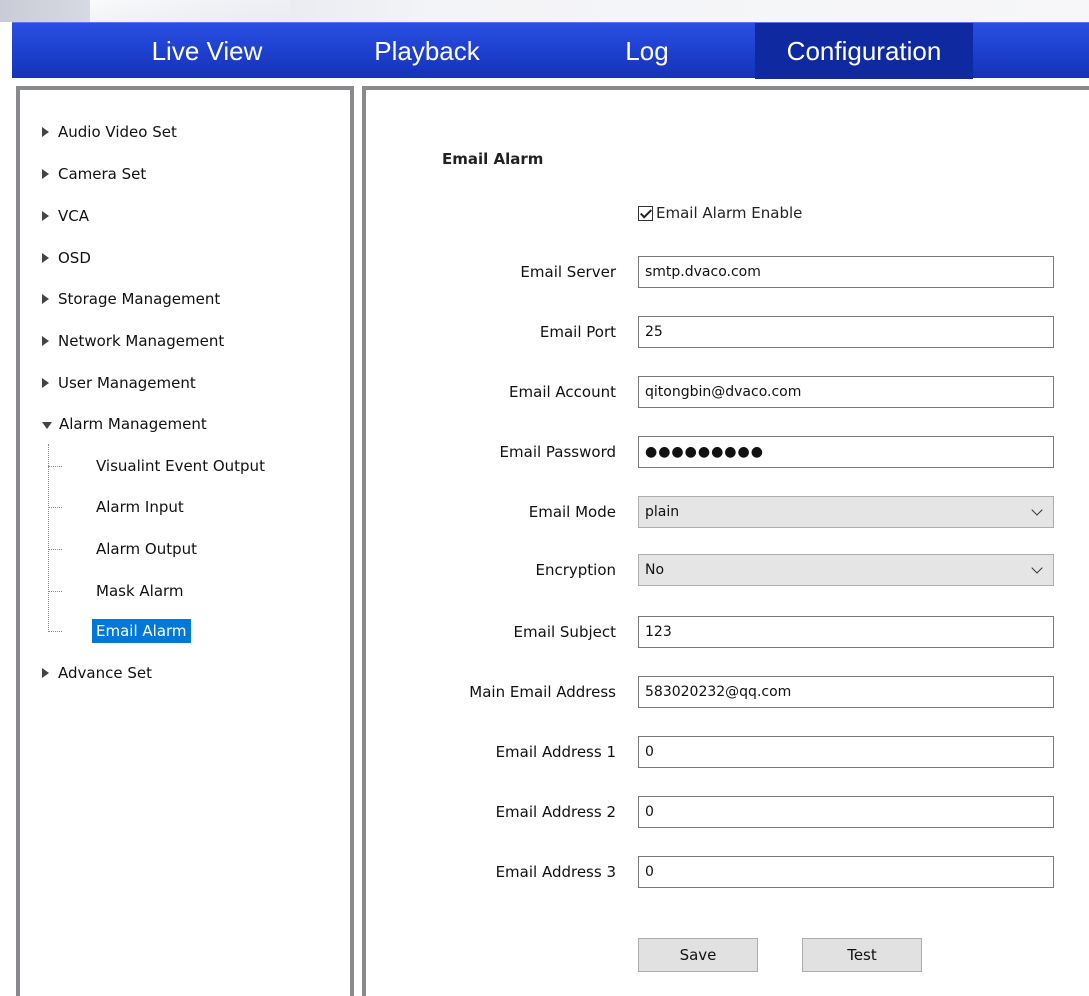  What do you see at coordinates (127, 383) in the screenshot?
I see `tree-item-label: User Management` at bounding box center [127, 383].